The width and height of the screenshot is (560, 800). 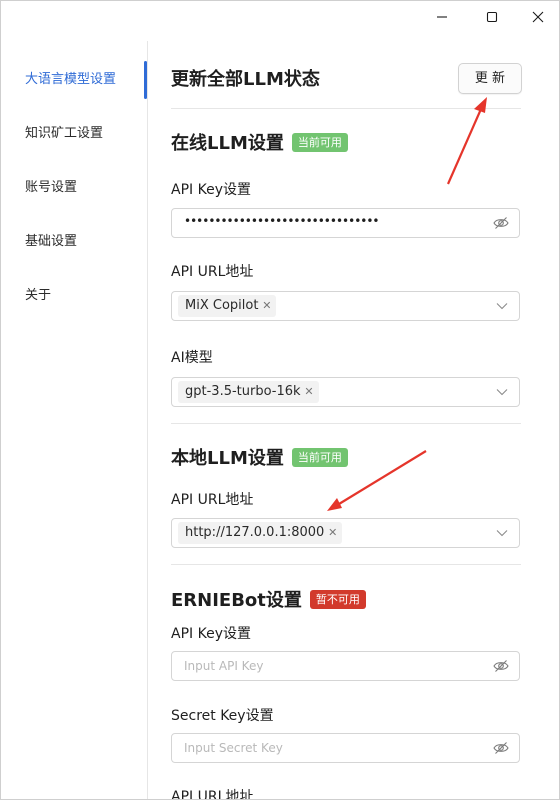 I want to click on close-icon, so click(x=538, y=17).